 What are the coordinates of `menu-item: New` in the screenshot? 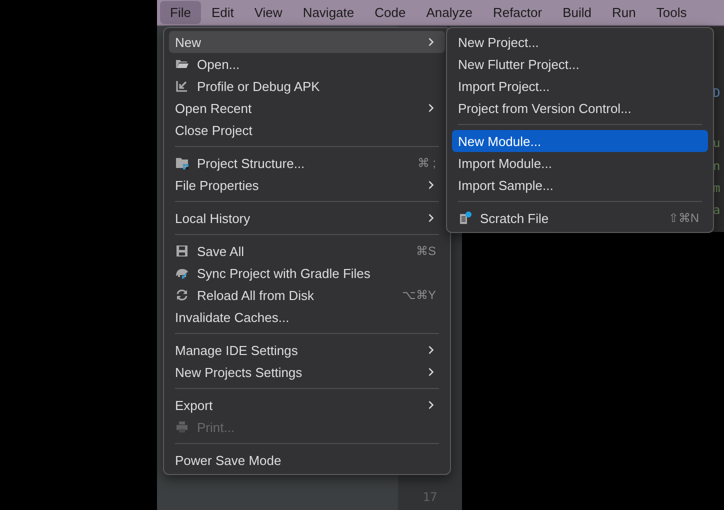 It's located at (307, 42).